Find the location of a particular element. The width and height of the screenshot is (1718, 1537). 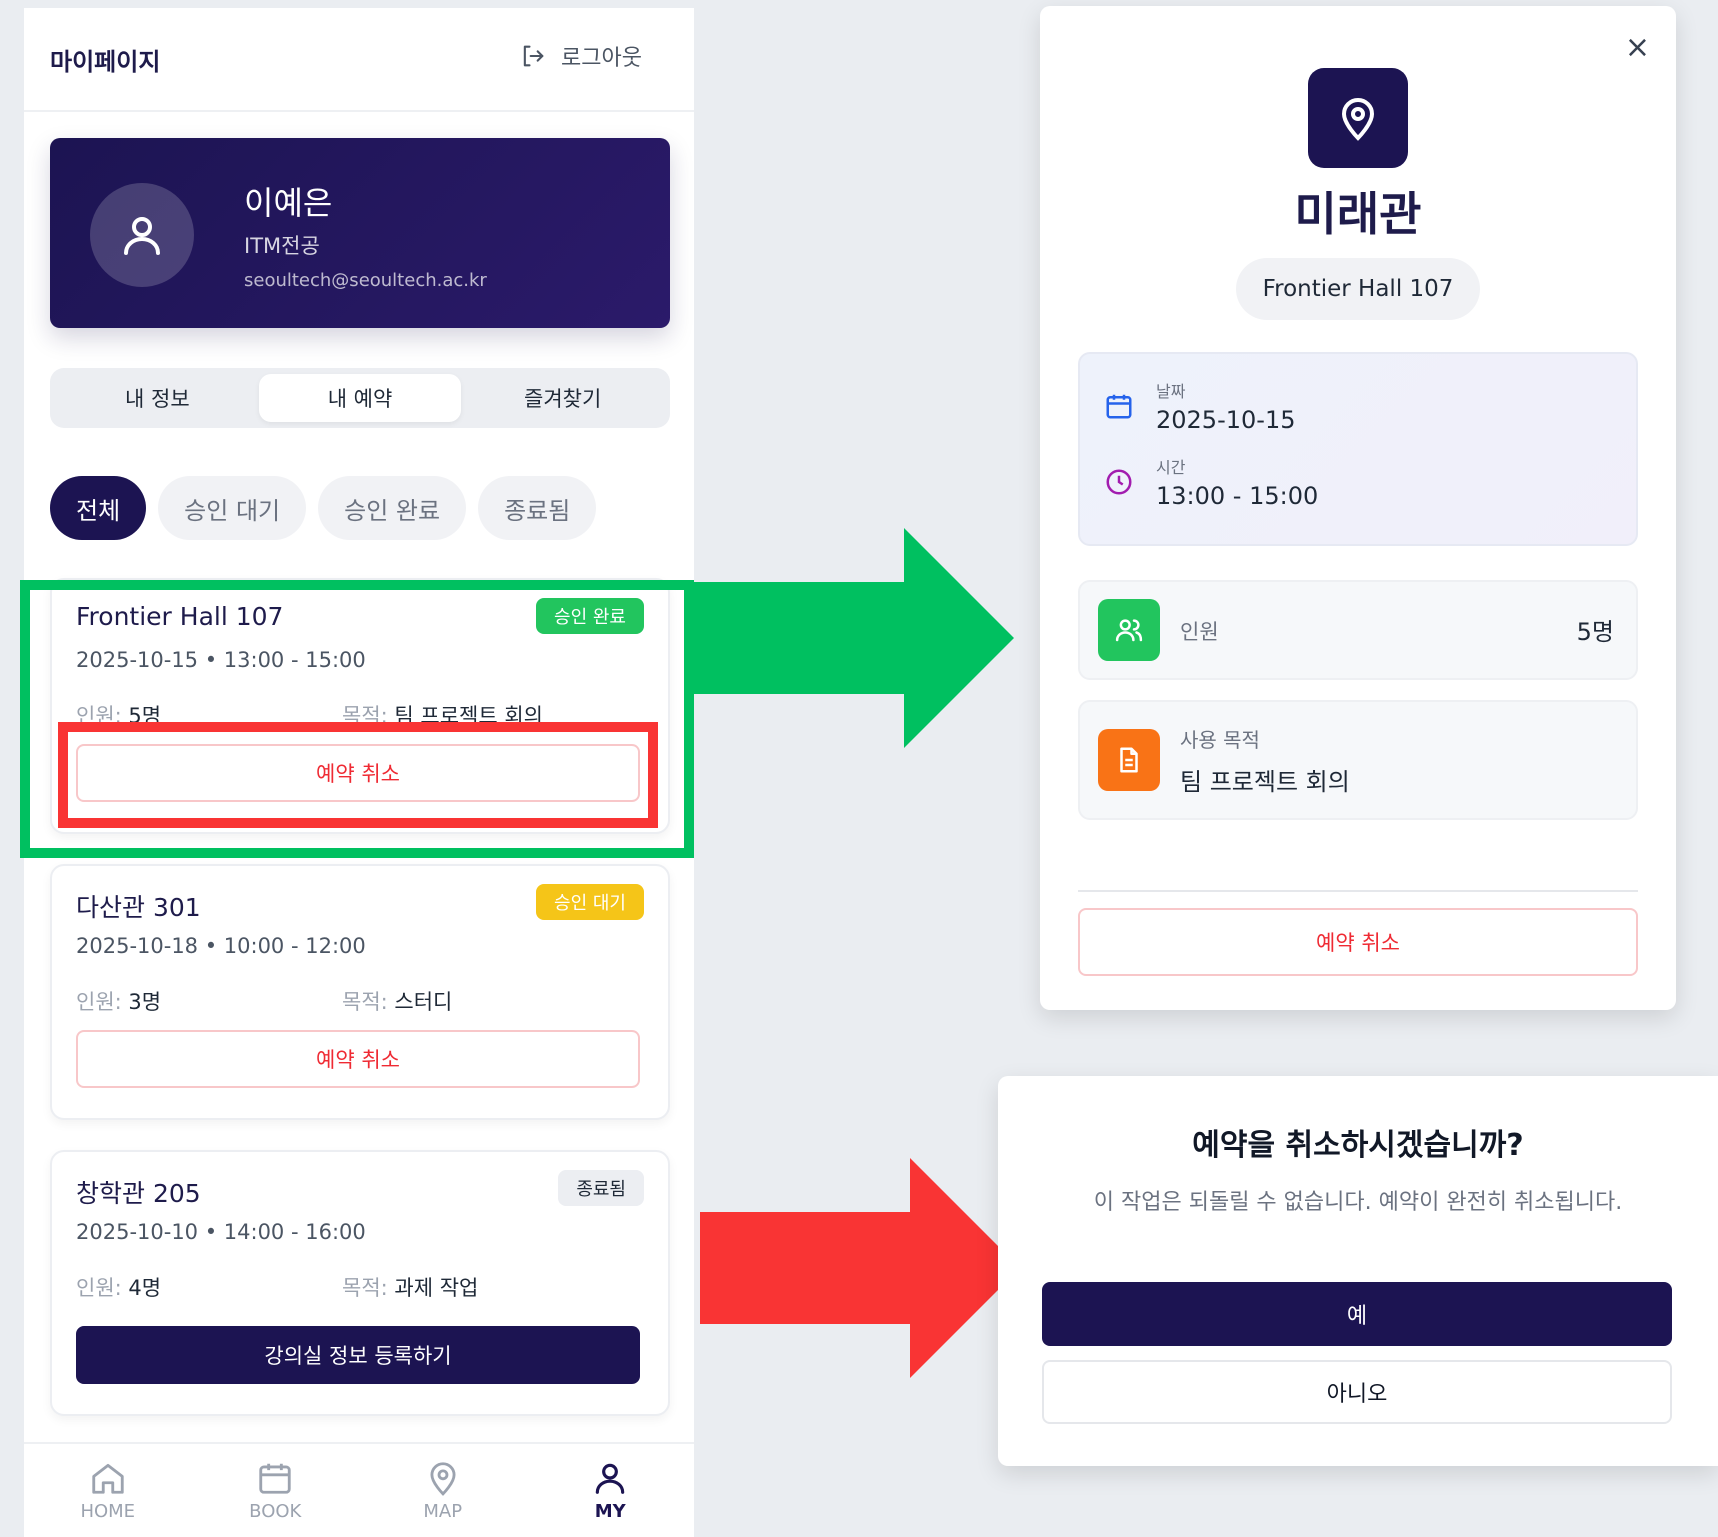

time-row: 시간 13:00 - 15:00 is located at coordinates (1211, 482).